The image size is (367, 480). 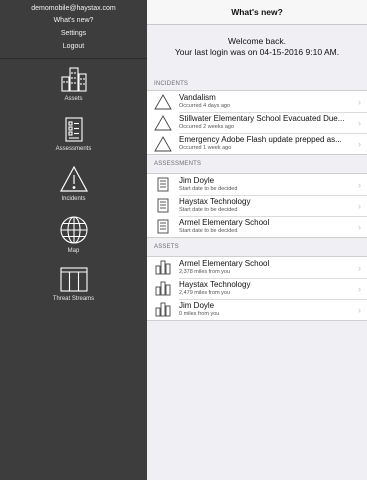 I want to click on nav-item-assets: Assets, so click(x=73, y=84).